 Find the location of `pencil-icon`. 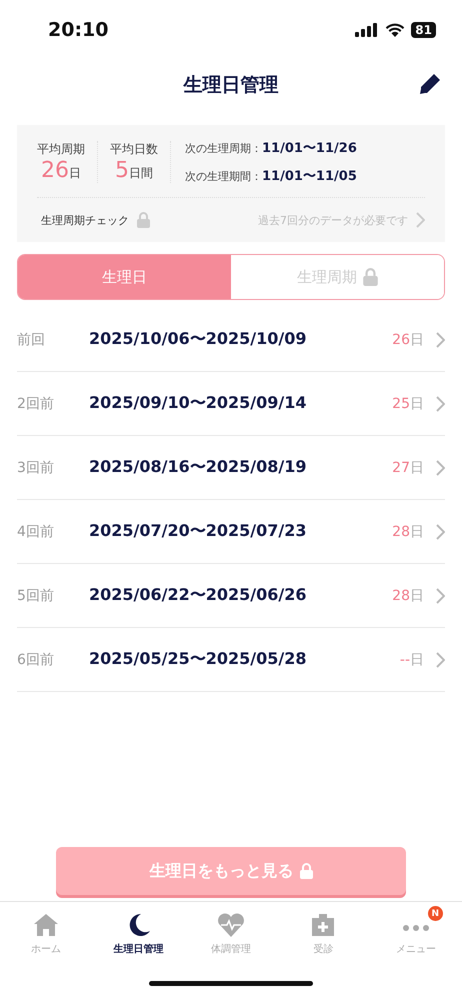

pencil-icon is located at coordinates (430, 84).